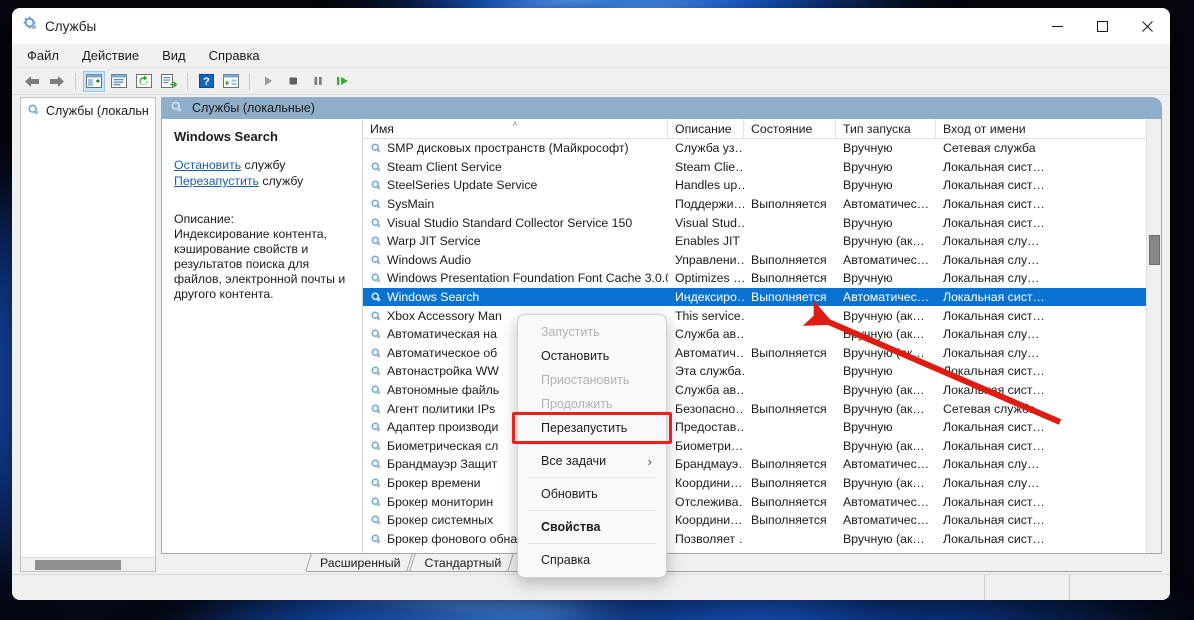  Describe the element at coordinates (444, 166) in the screenshot. I see `service-name-text: Steam Client Service` at that location.